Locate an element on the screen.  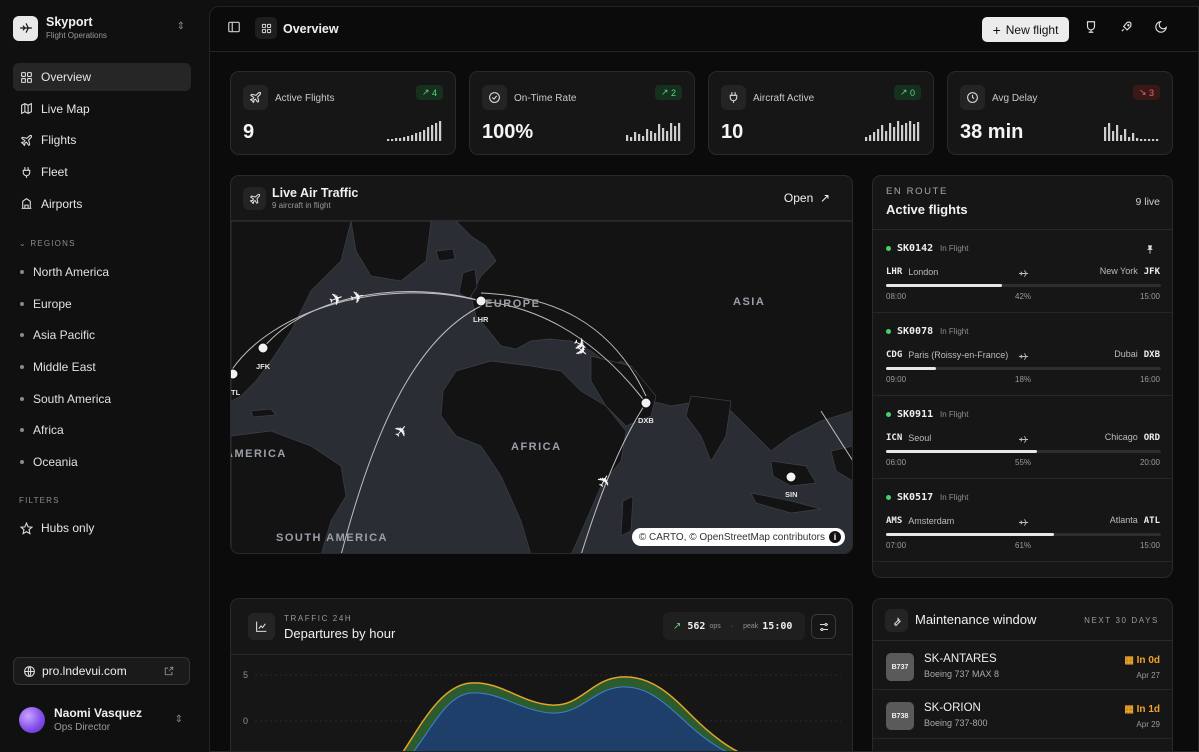
region-north-america: North America is located at coordinates (102, 272).